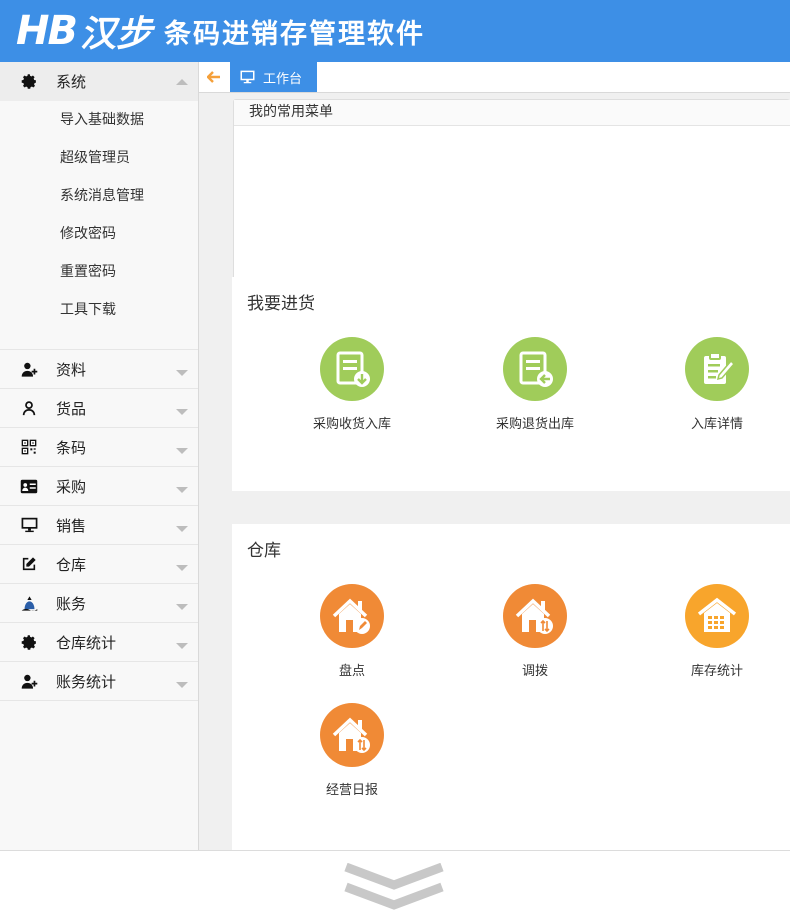 This screenshot has width=790, height=921. Describe the element at coordinates (71, 525) in the screenshot. I see `sidebar-head-label: 销售` at that location.